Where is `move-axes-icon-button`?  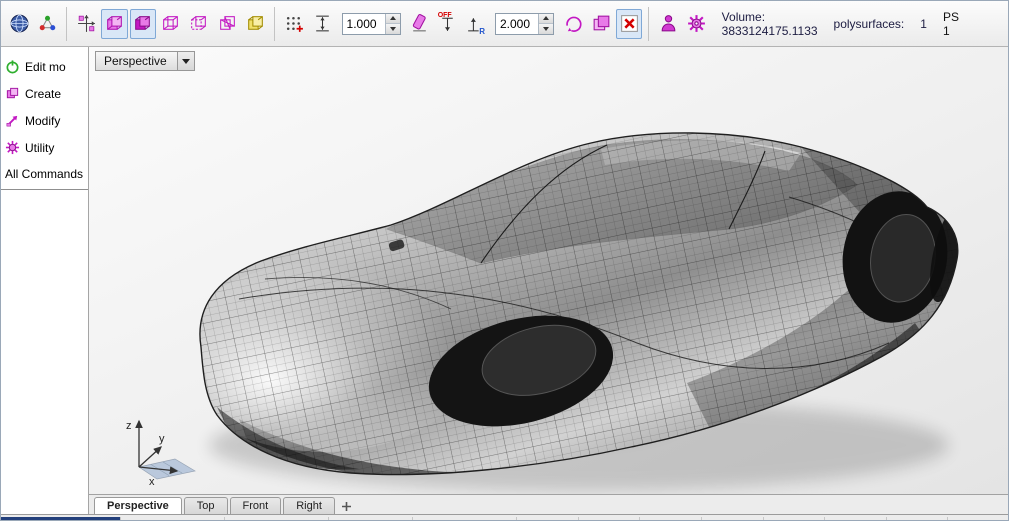 move-axes-icon-button is located at coordinates (86, 24).